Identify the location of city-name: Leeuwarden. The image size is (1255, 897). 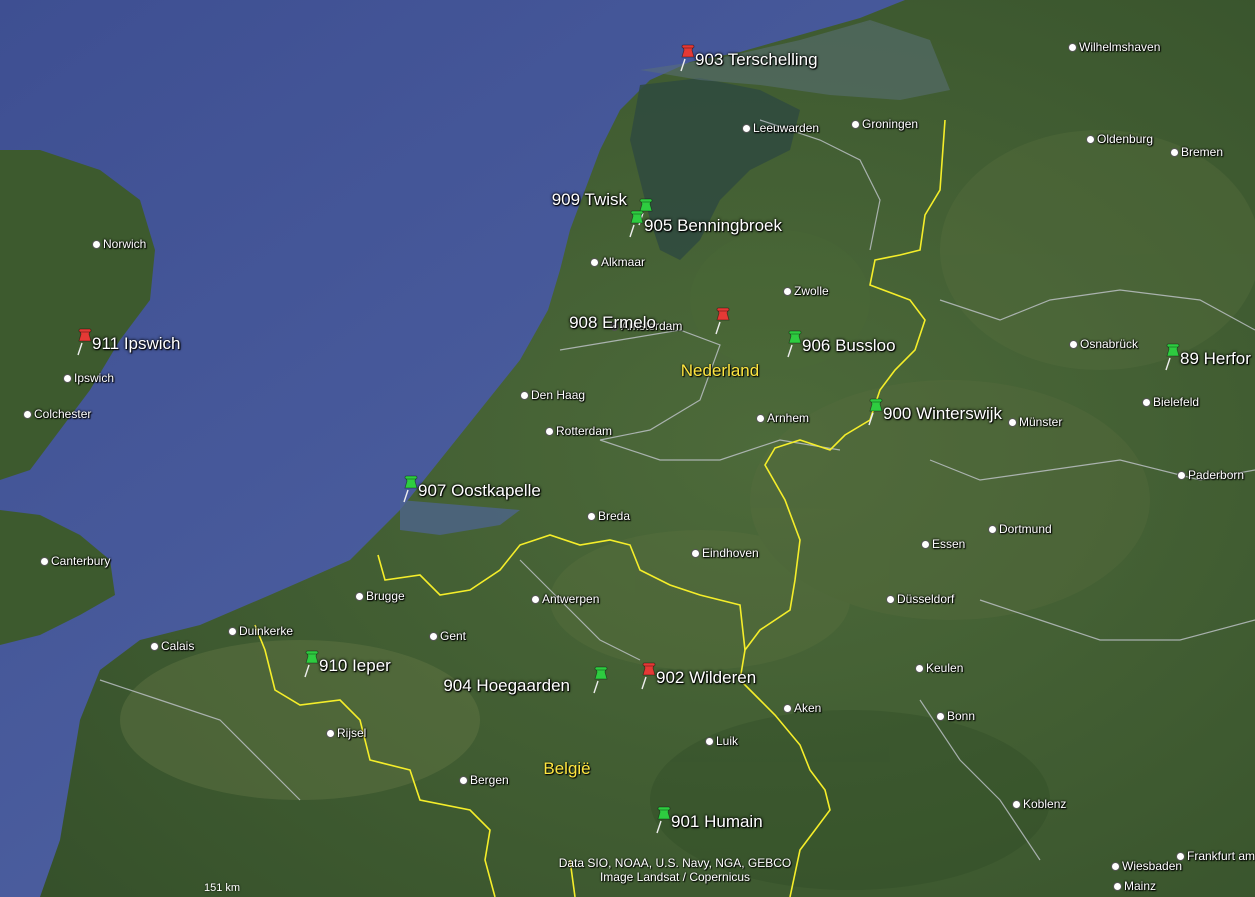
(786, 128).